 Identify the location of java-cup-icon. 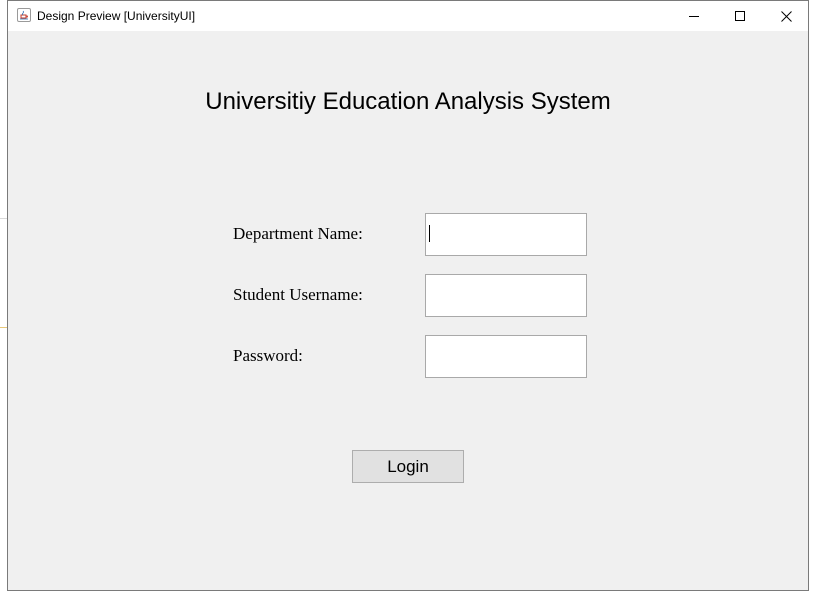
(24, 15).